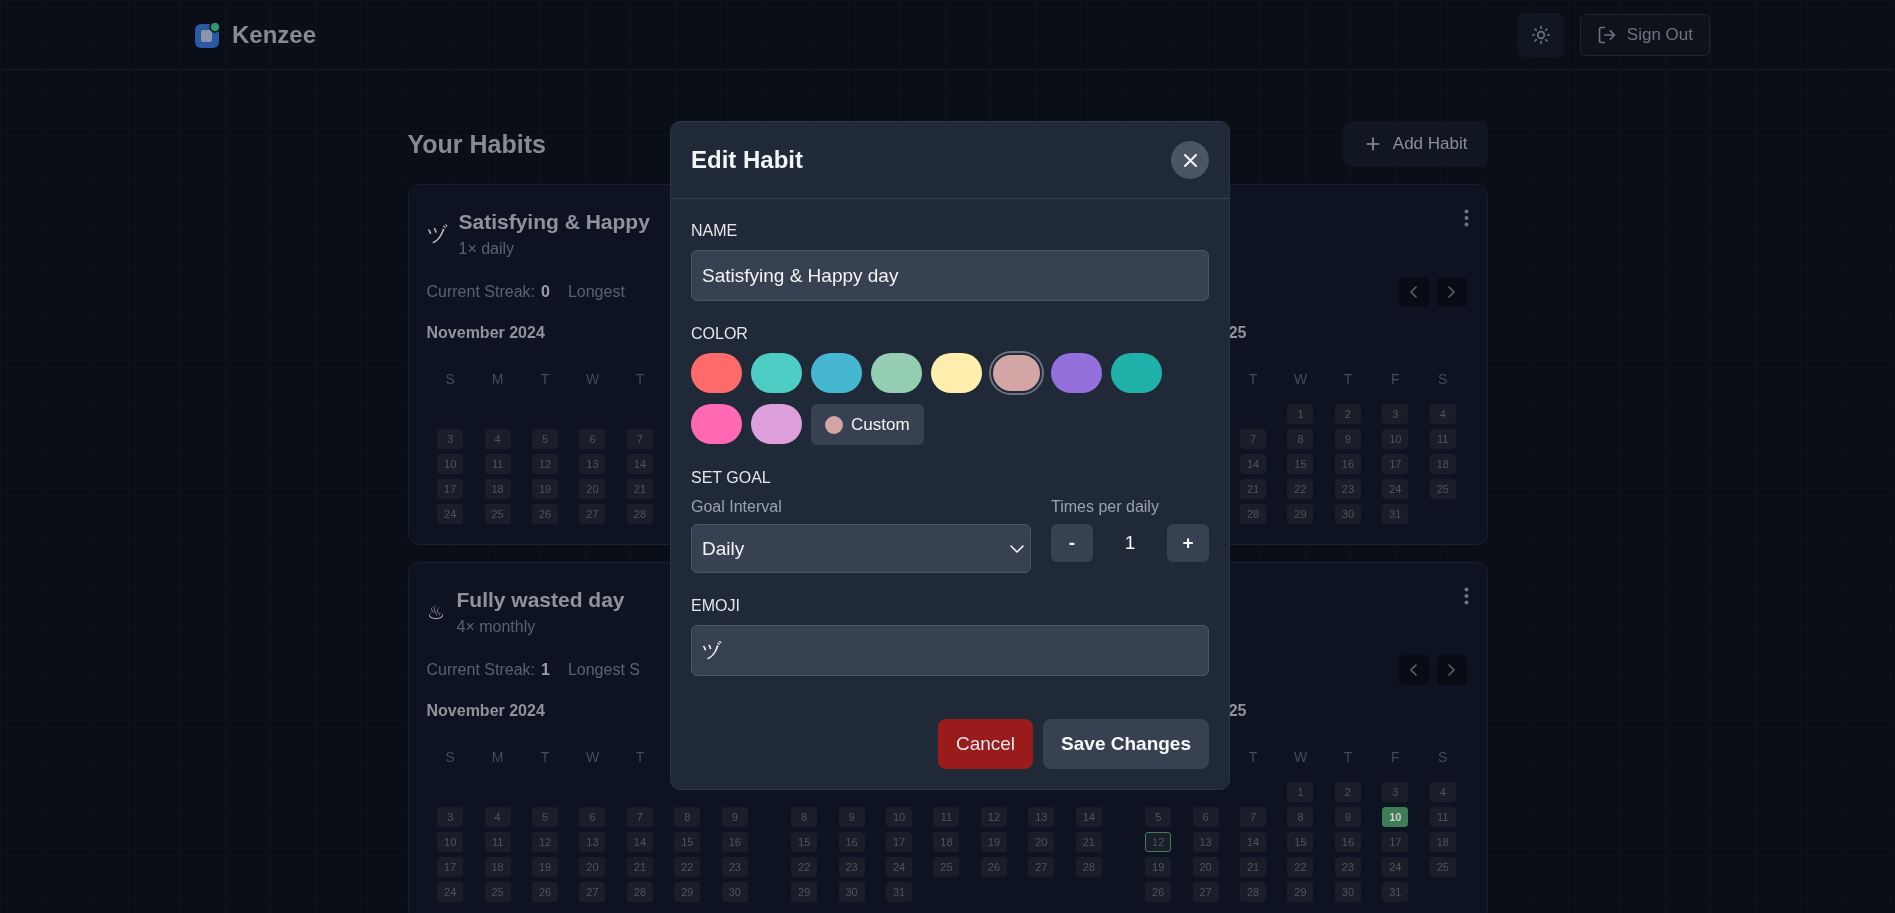 The height and width of the screenshot is (913, 1895). I want to click on dialog-title: Edit Habit, so click(747, 160).